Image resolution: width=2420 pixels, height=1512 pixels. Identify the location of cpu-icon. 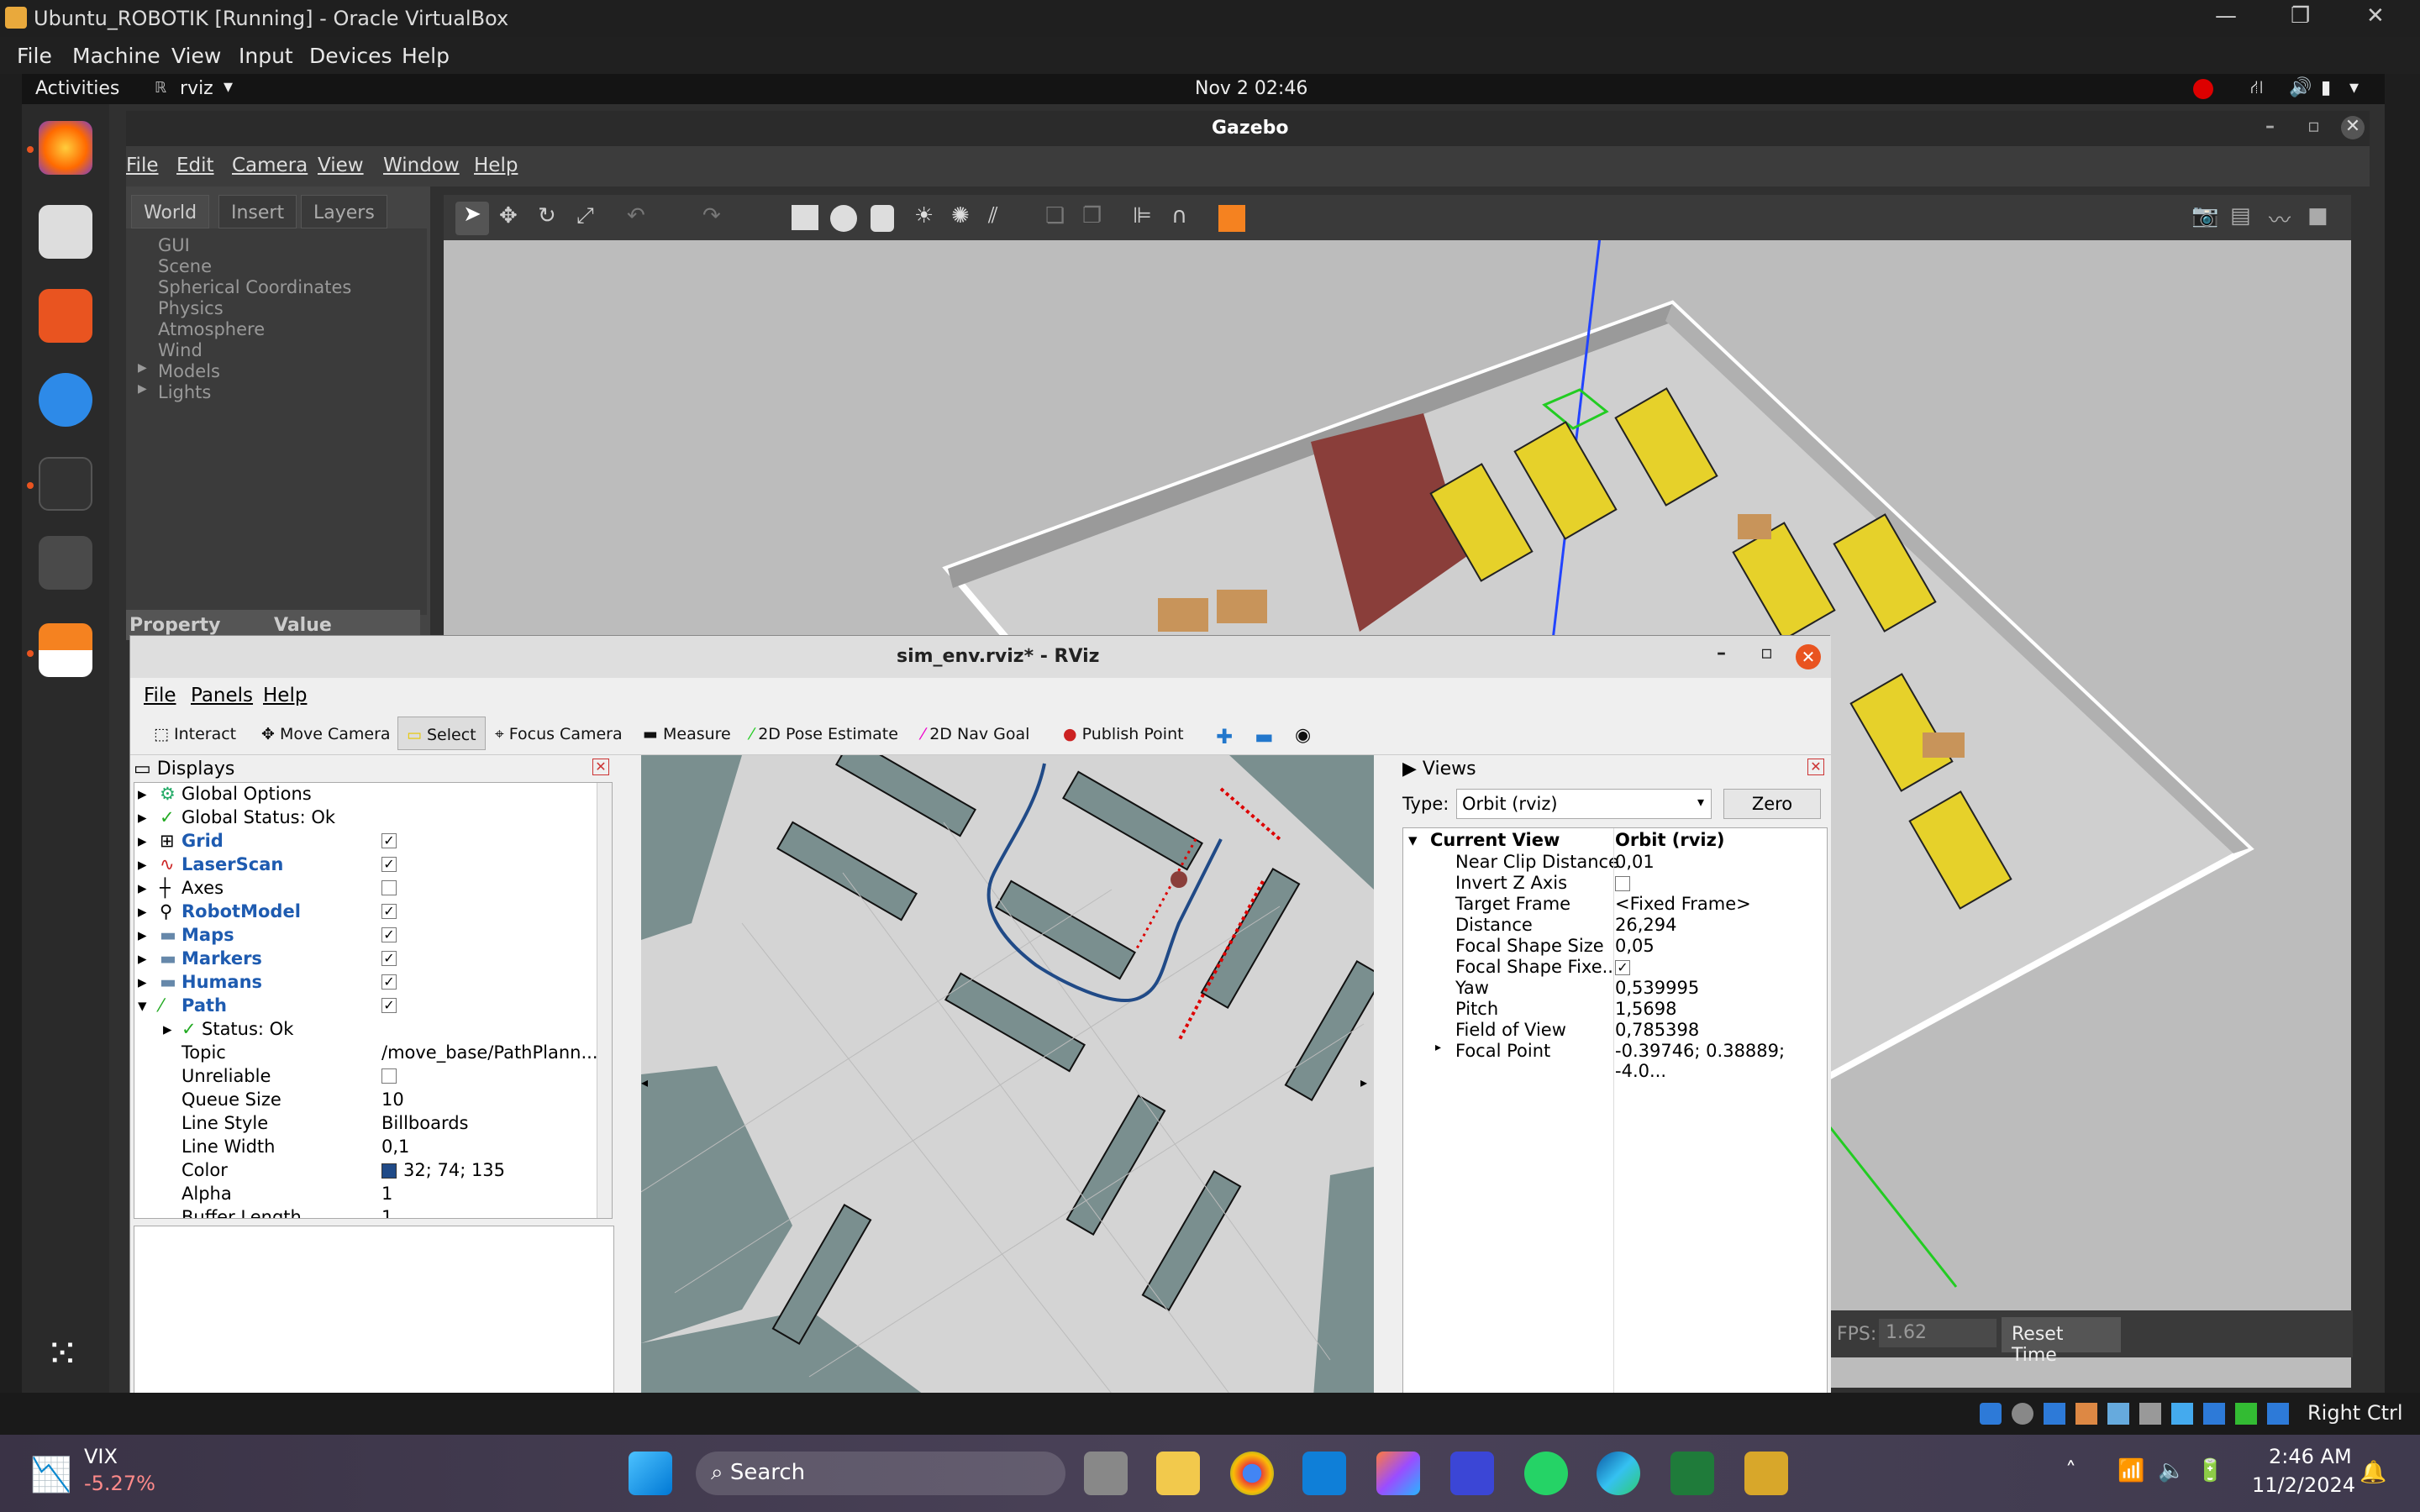
(2246, 1414).